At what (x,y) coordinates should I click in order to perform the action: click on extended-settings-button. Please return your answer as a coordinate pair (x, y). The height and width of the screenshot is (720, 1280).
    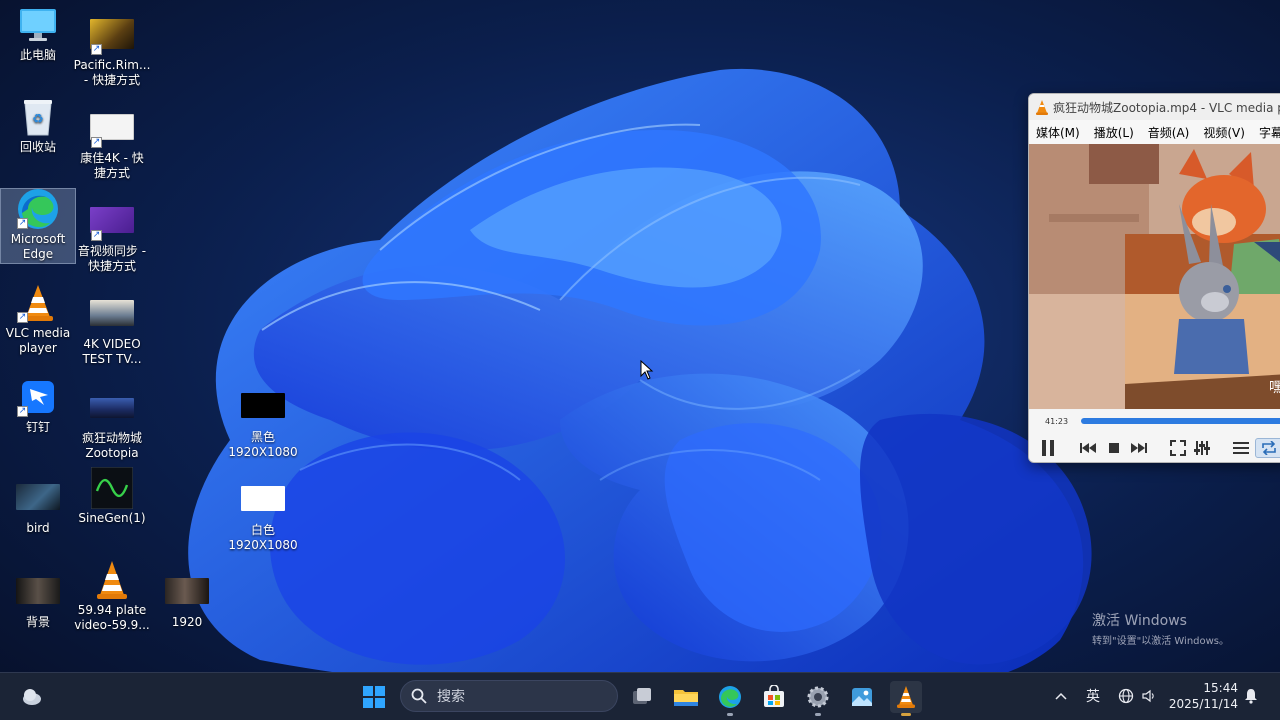
    Looking at the image, I should click on (1202, 448).